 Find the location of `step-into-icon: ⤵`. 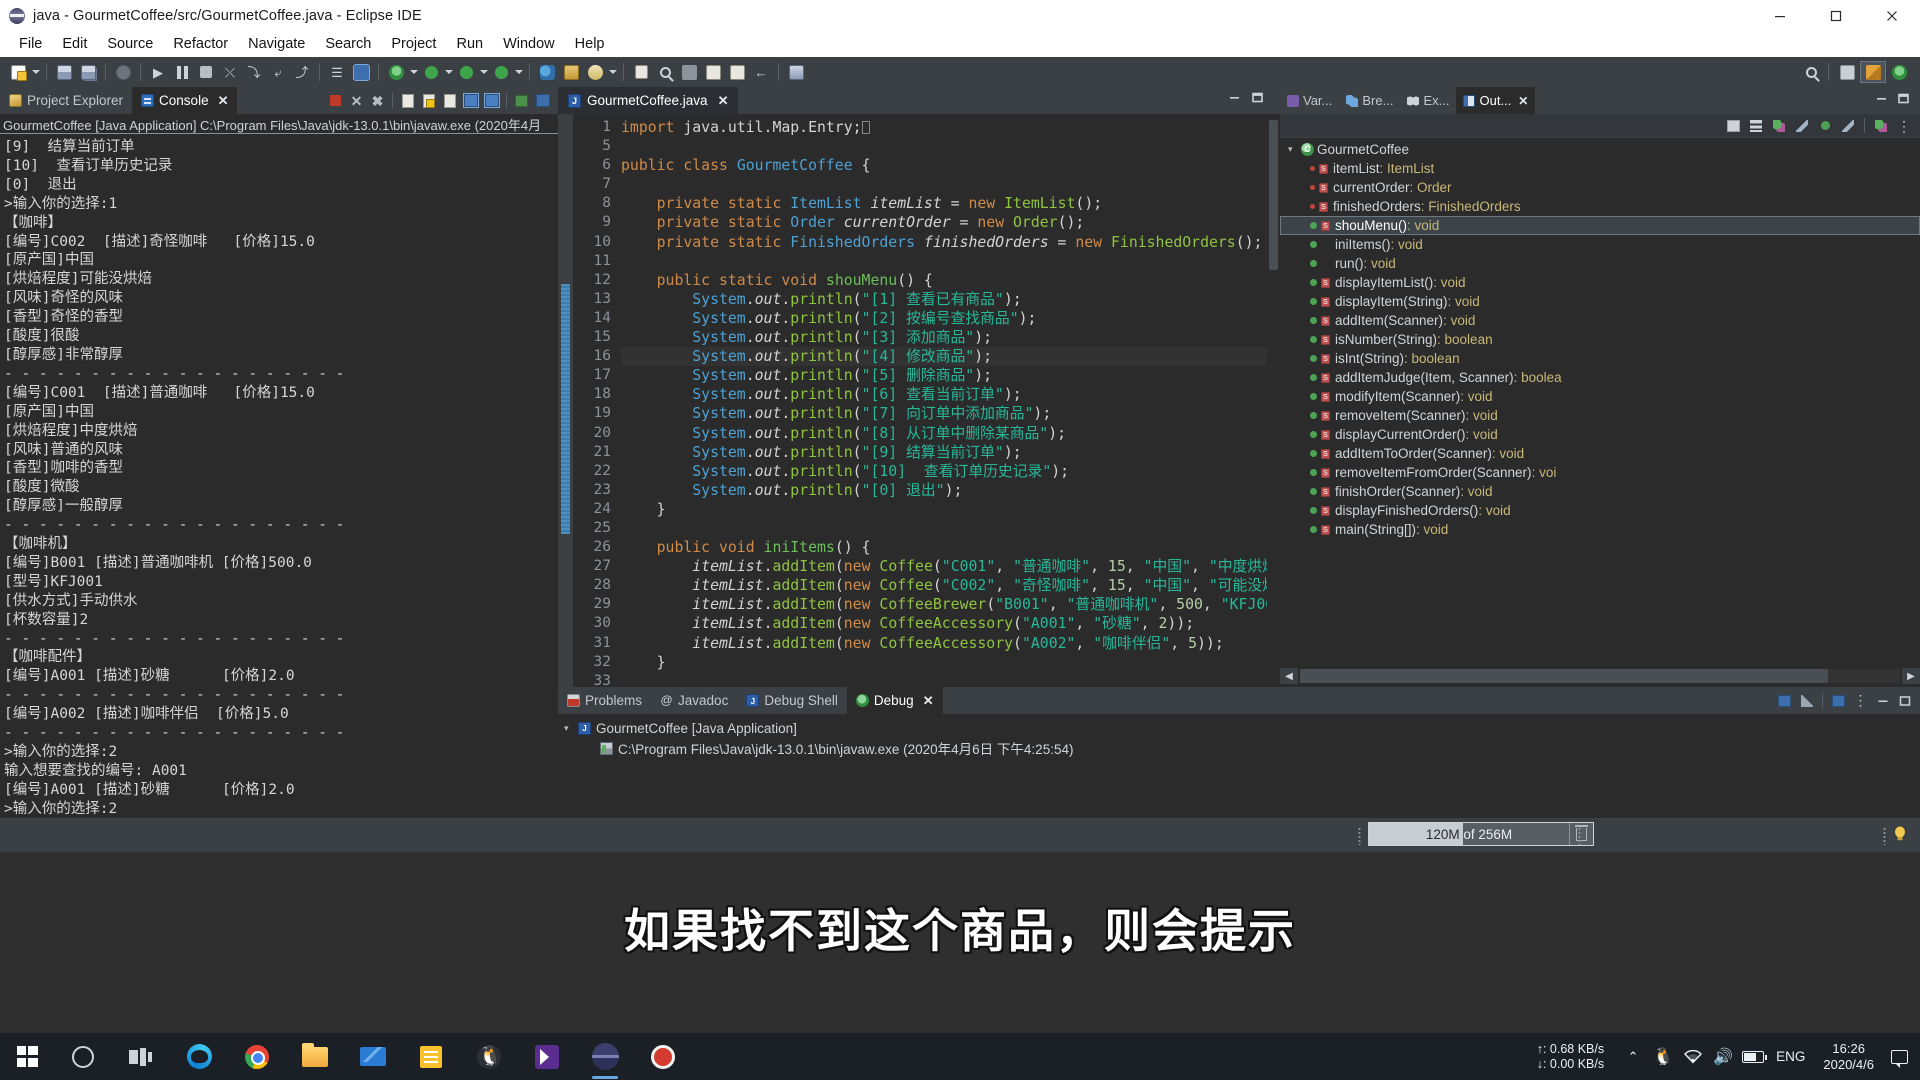

step-into-icon: ⤵ is located at coordinates (254, 72).